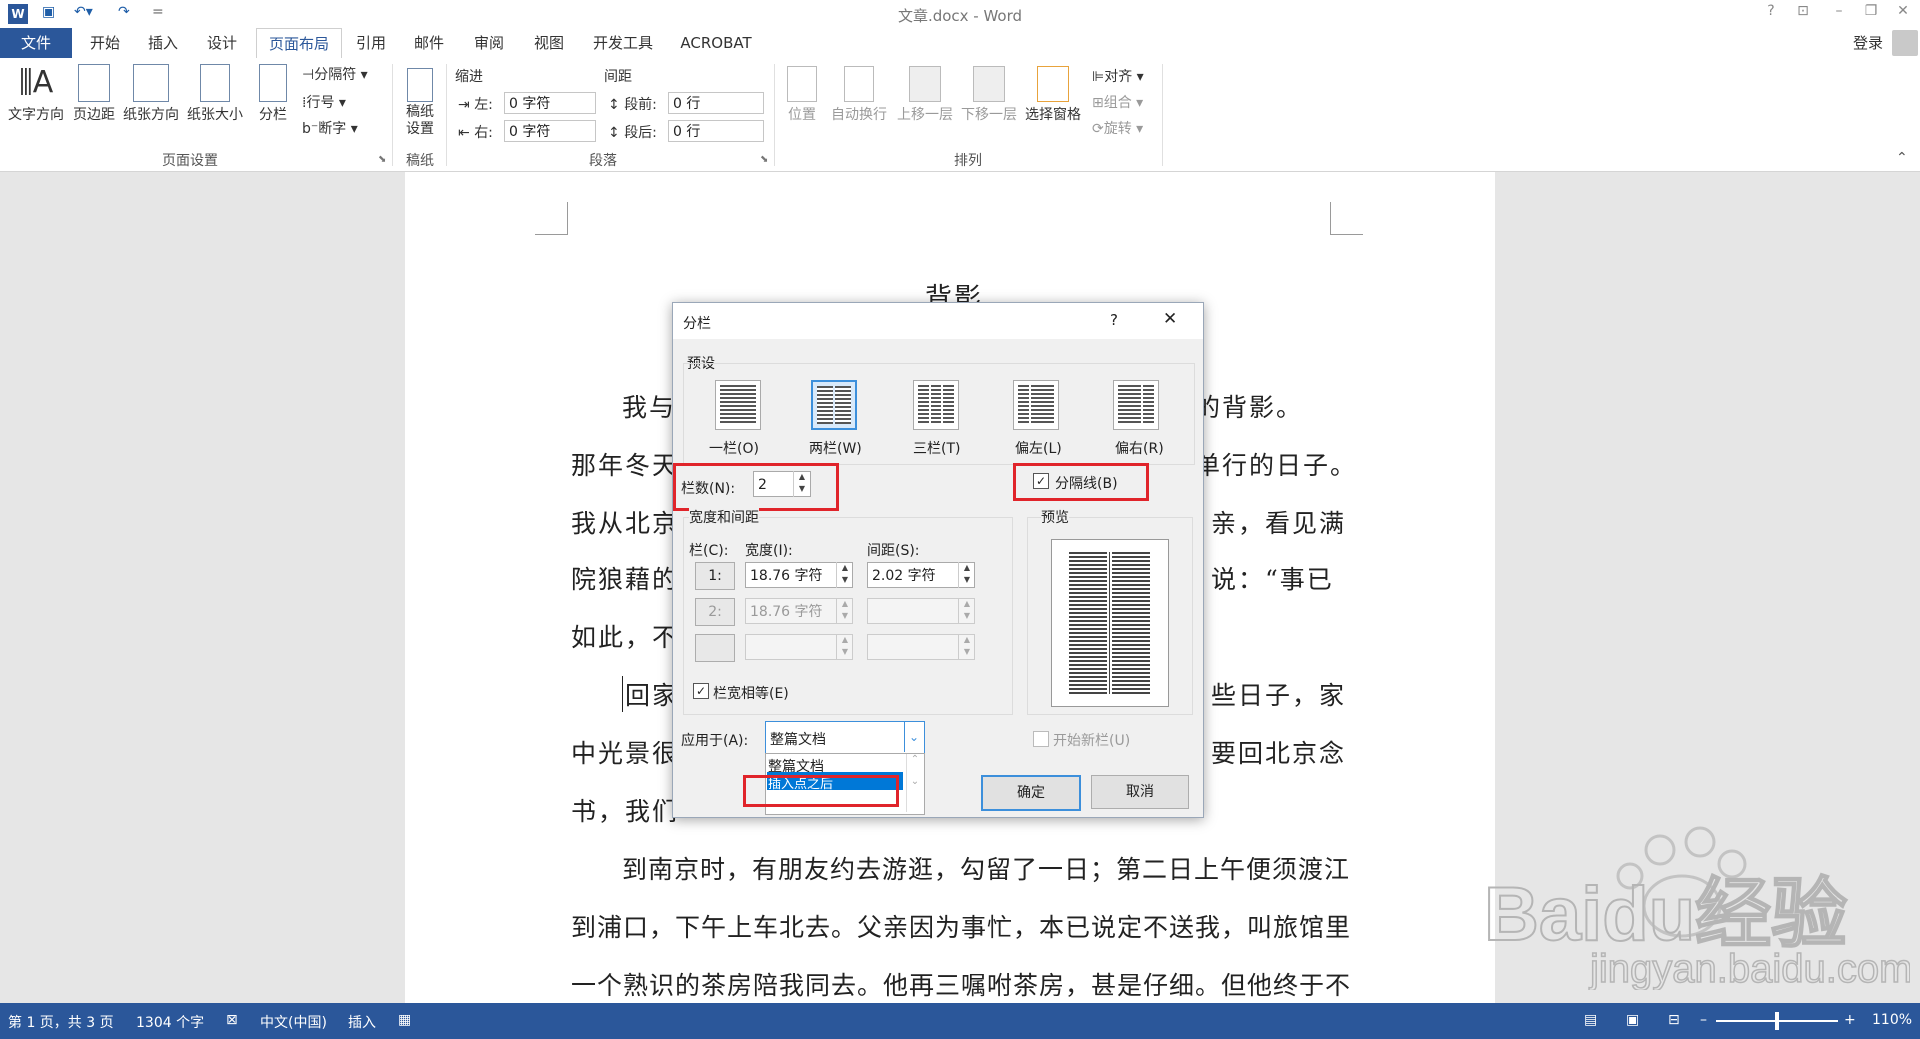 The width and height of the screenshot is (1920, 1039). I want to click on tab-design: 设计, so click(222, 43).